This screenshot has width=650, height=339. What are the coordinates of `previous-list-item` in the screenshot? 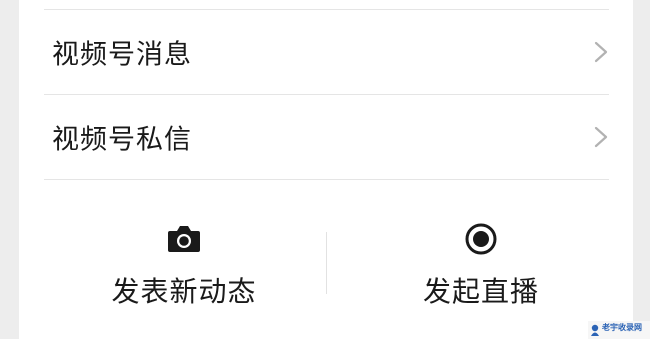 It's located at (326, 5).